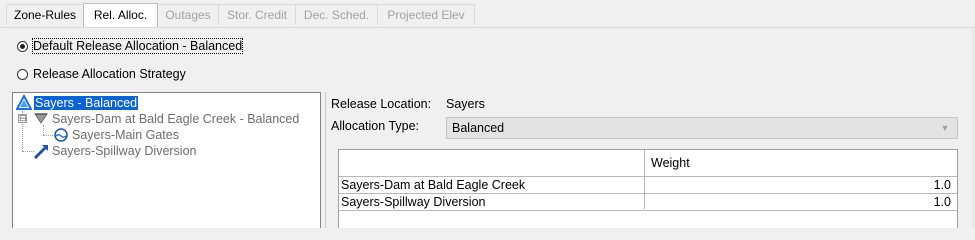 This screenshot has width=975, height=240. I want to click on tab-rel-alloc: Rel. Alloc., so click(120, 15).